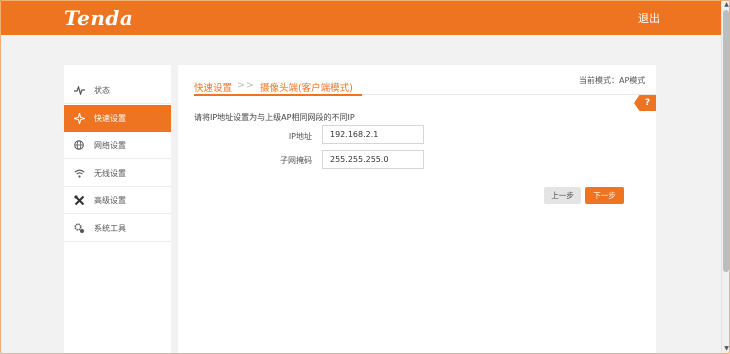 Image resolution: width=730 pixels, height=354 pixels. What do you see at coordinates (79, 228) in the screenshot?
I see `gears-icon` at bounding box center [79, 228].